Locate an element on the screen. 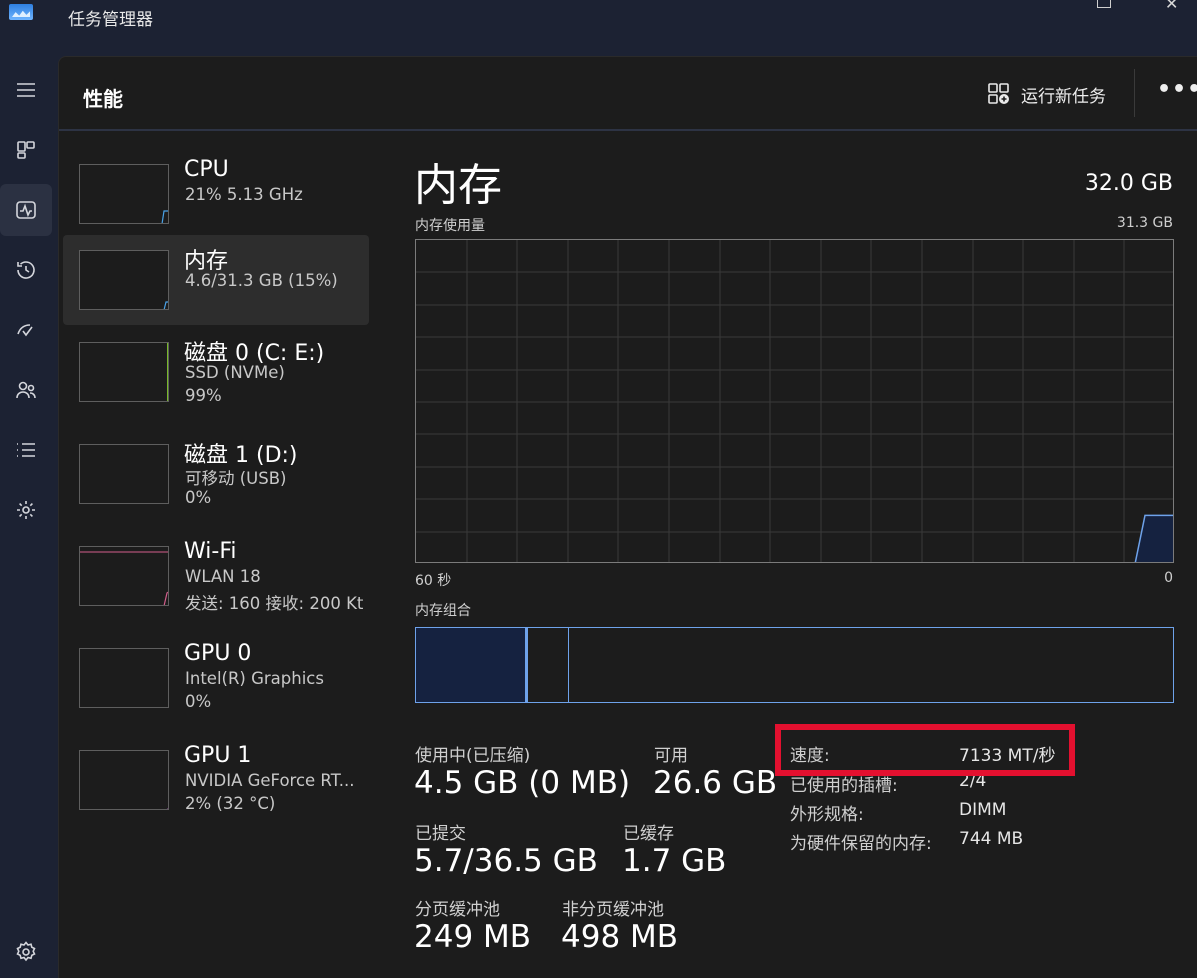 This screenshot has width=1197, height=978. sidebar-item-detail-2: 2% (32 °C) is located at coordinates (230, 803).